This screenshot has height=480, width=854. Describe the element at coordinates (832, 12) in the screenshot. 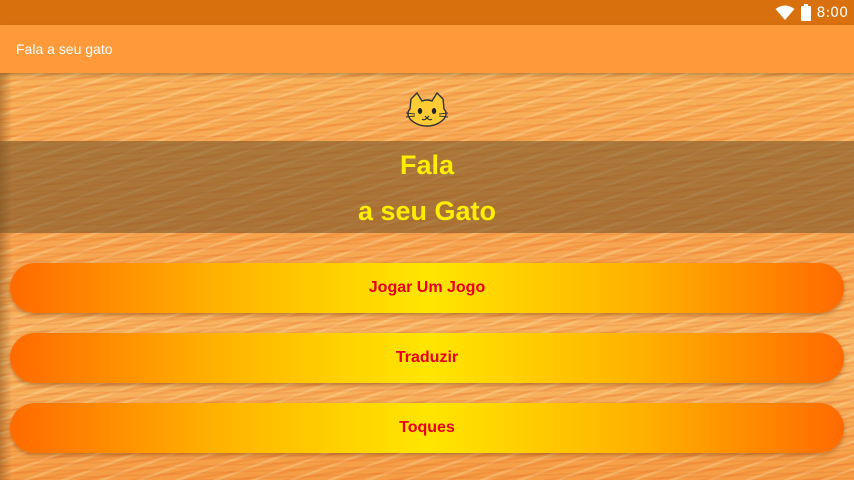

I see `status-time: 8:00` at that location.